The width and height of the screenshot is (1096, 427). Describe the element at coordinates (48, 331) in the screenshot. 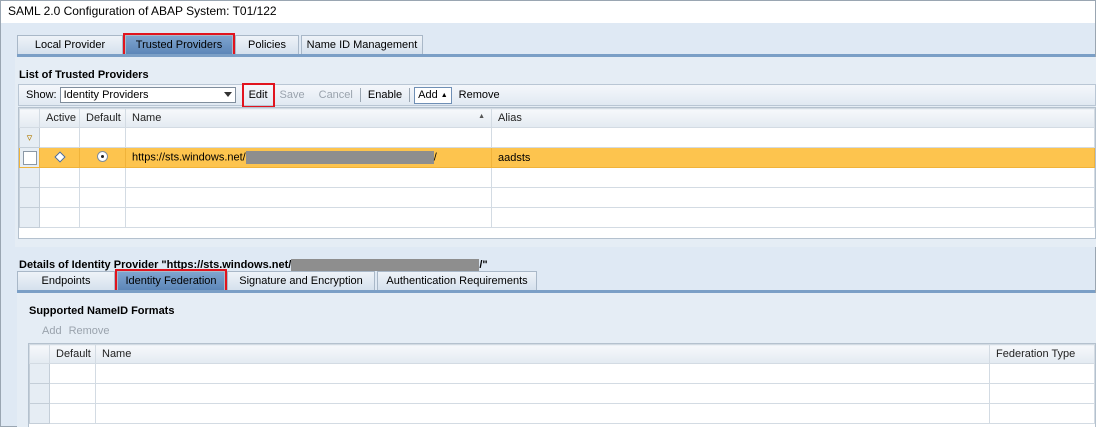

I see `nameid-add-button: Add` at that location.